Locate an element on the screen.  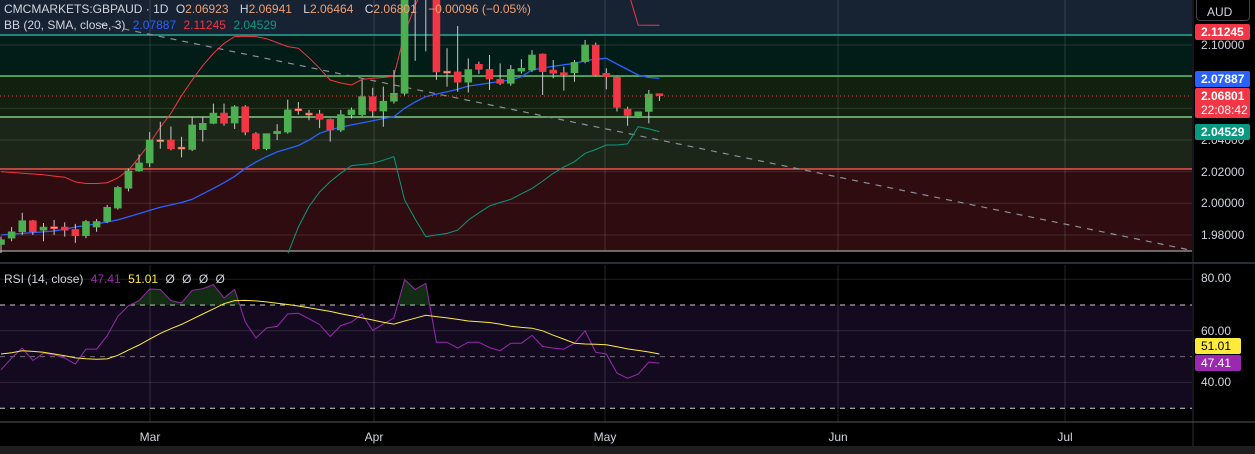
ohlc-high: H2.06941 is located at coordinates (268, 9).